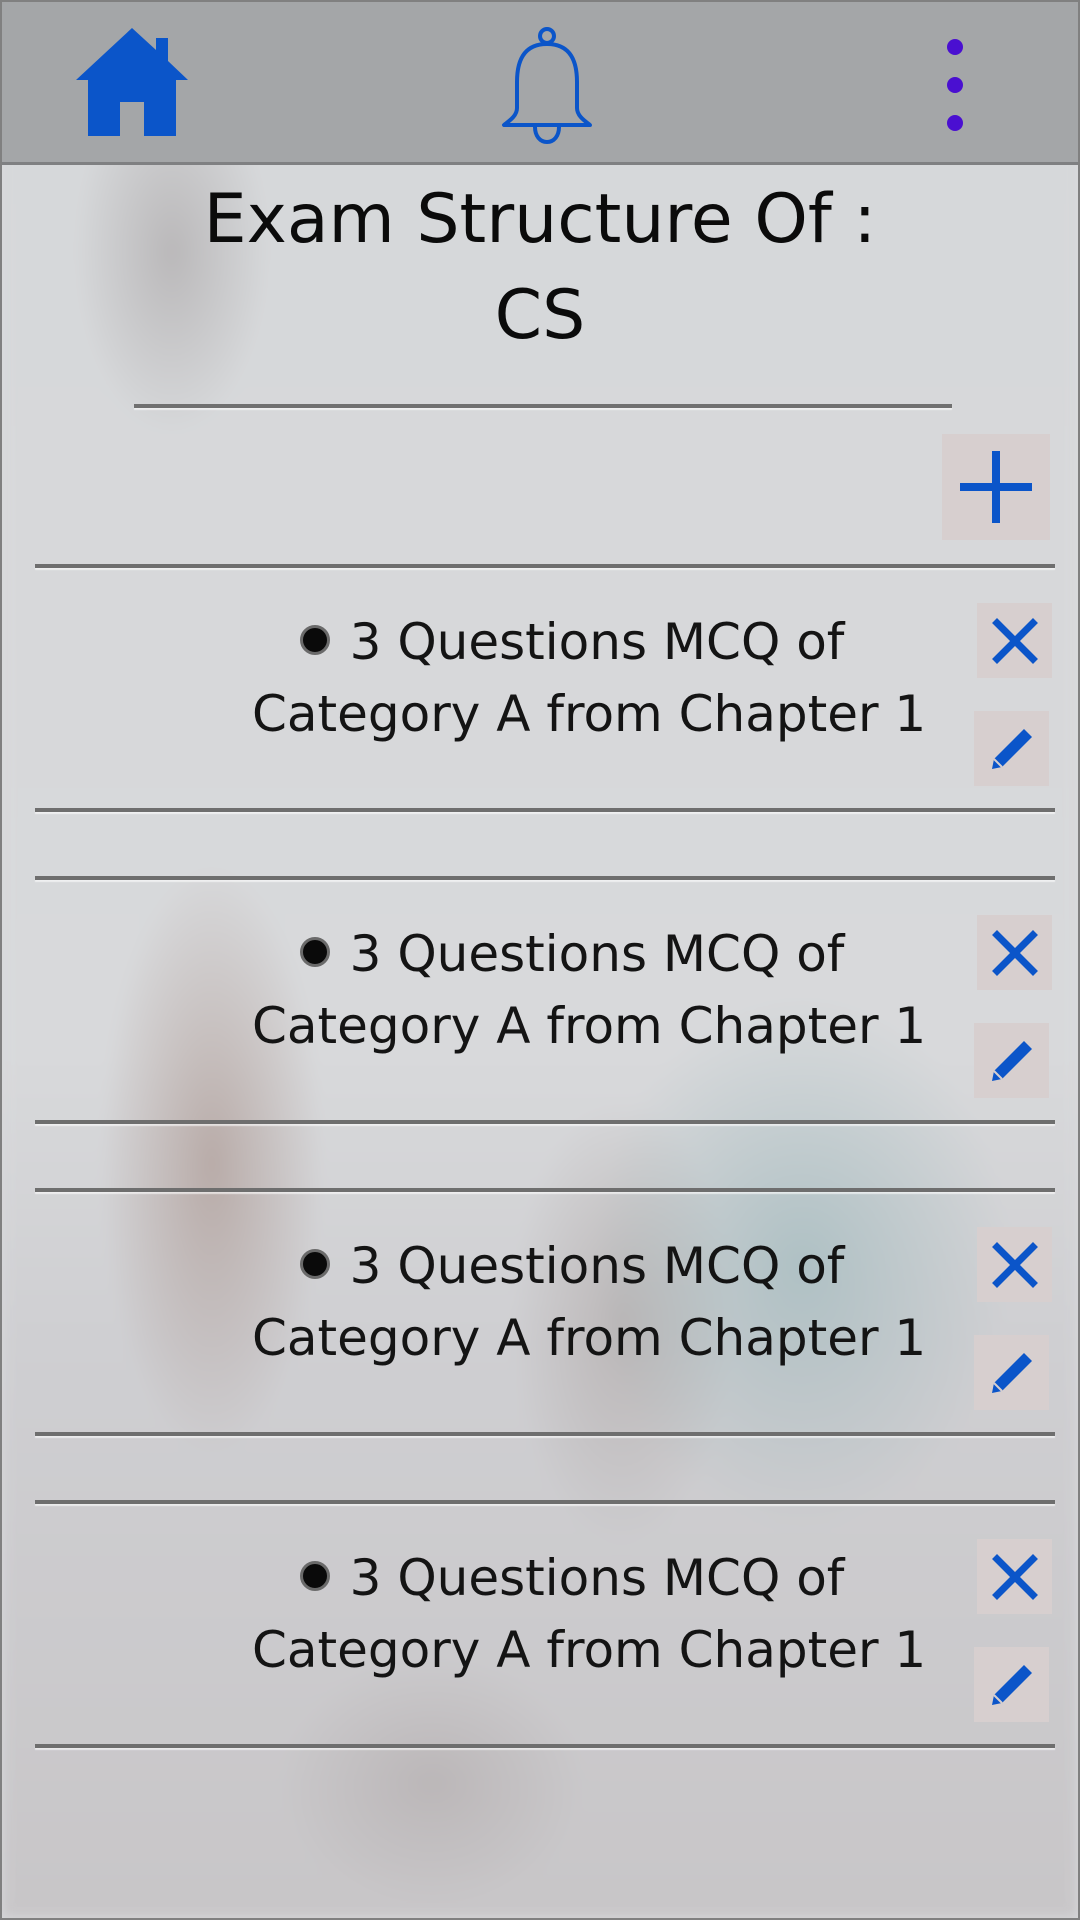  I want to click on page-title: Exam Structure Of : CS, so click(540, 268).